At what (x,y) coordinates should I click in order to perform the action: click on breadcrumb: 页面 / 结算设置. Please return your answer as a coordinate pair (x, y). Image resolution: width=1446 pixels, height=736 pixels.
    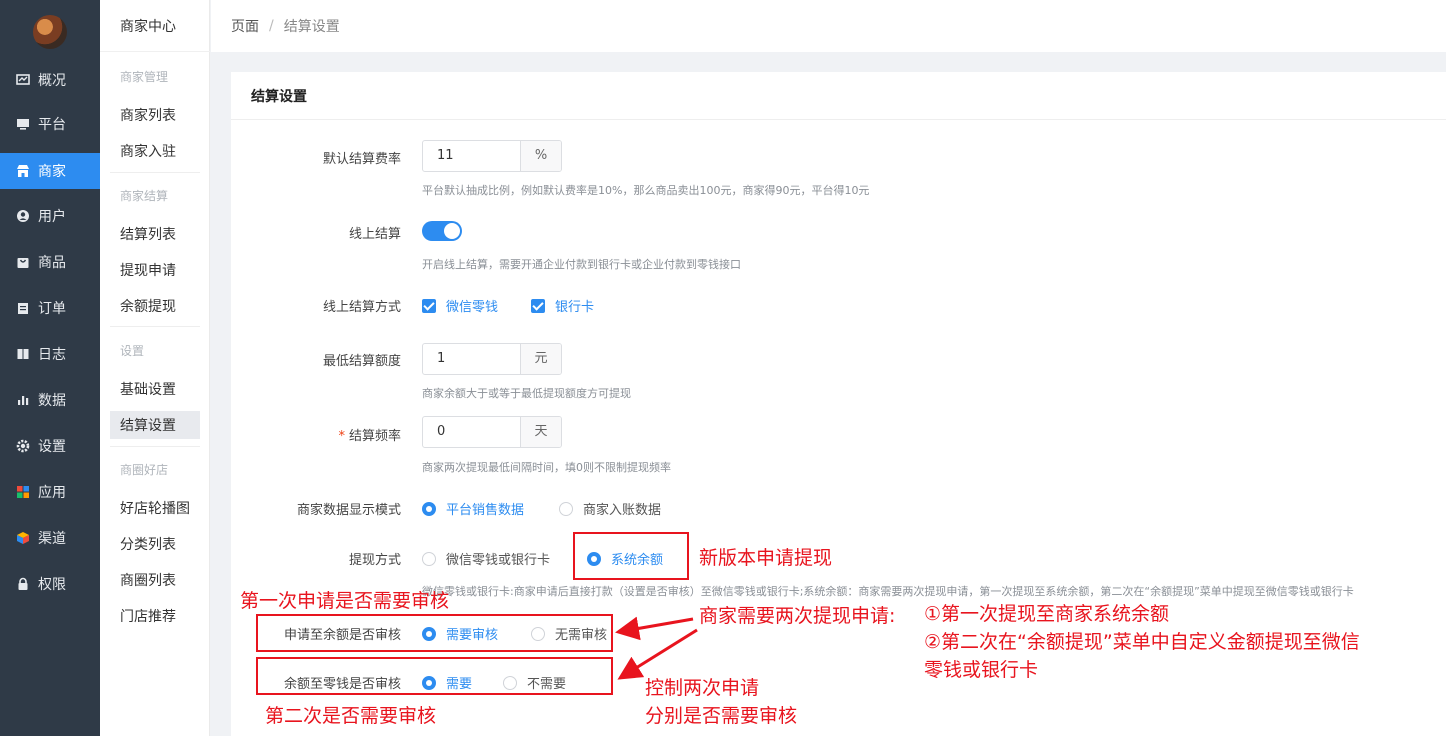
    Looking at the image, I should click on (828, 26).